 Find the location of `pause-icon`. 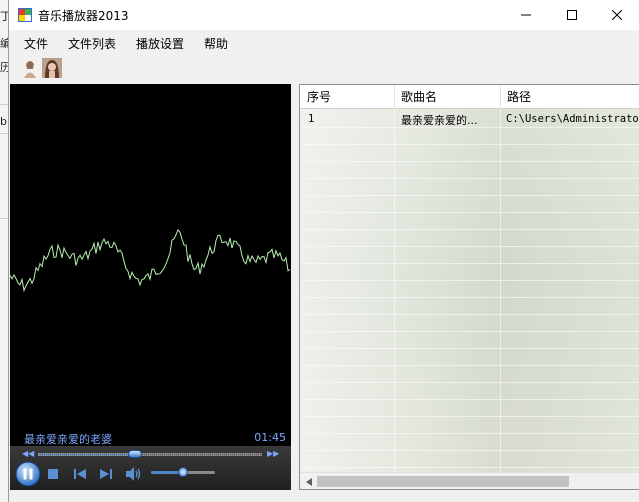

pause-icon is located at coordinates (28, 474).